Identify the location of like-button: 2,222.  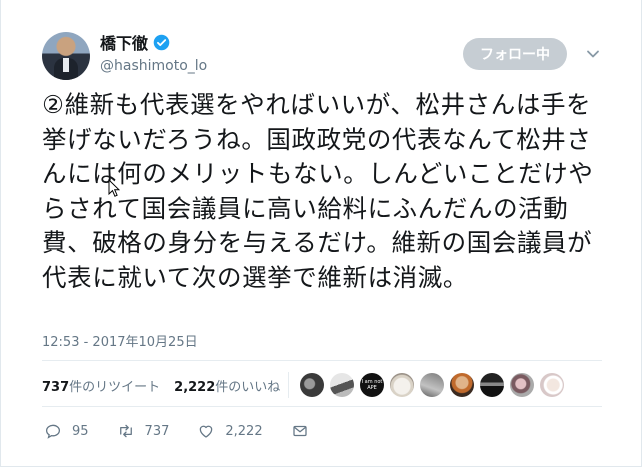
(230, 431).